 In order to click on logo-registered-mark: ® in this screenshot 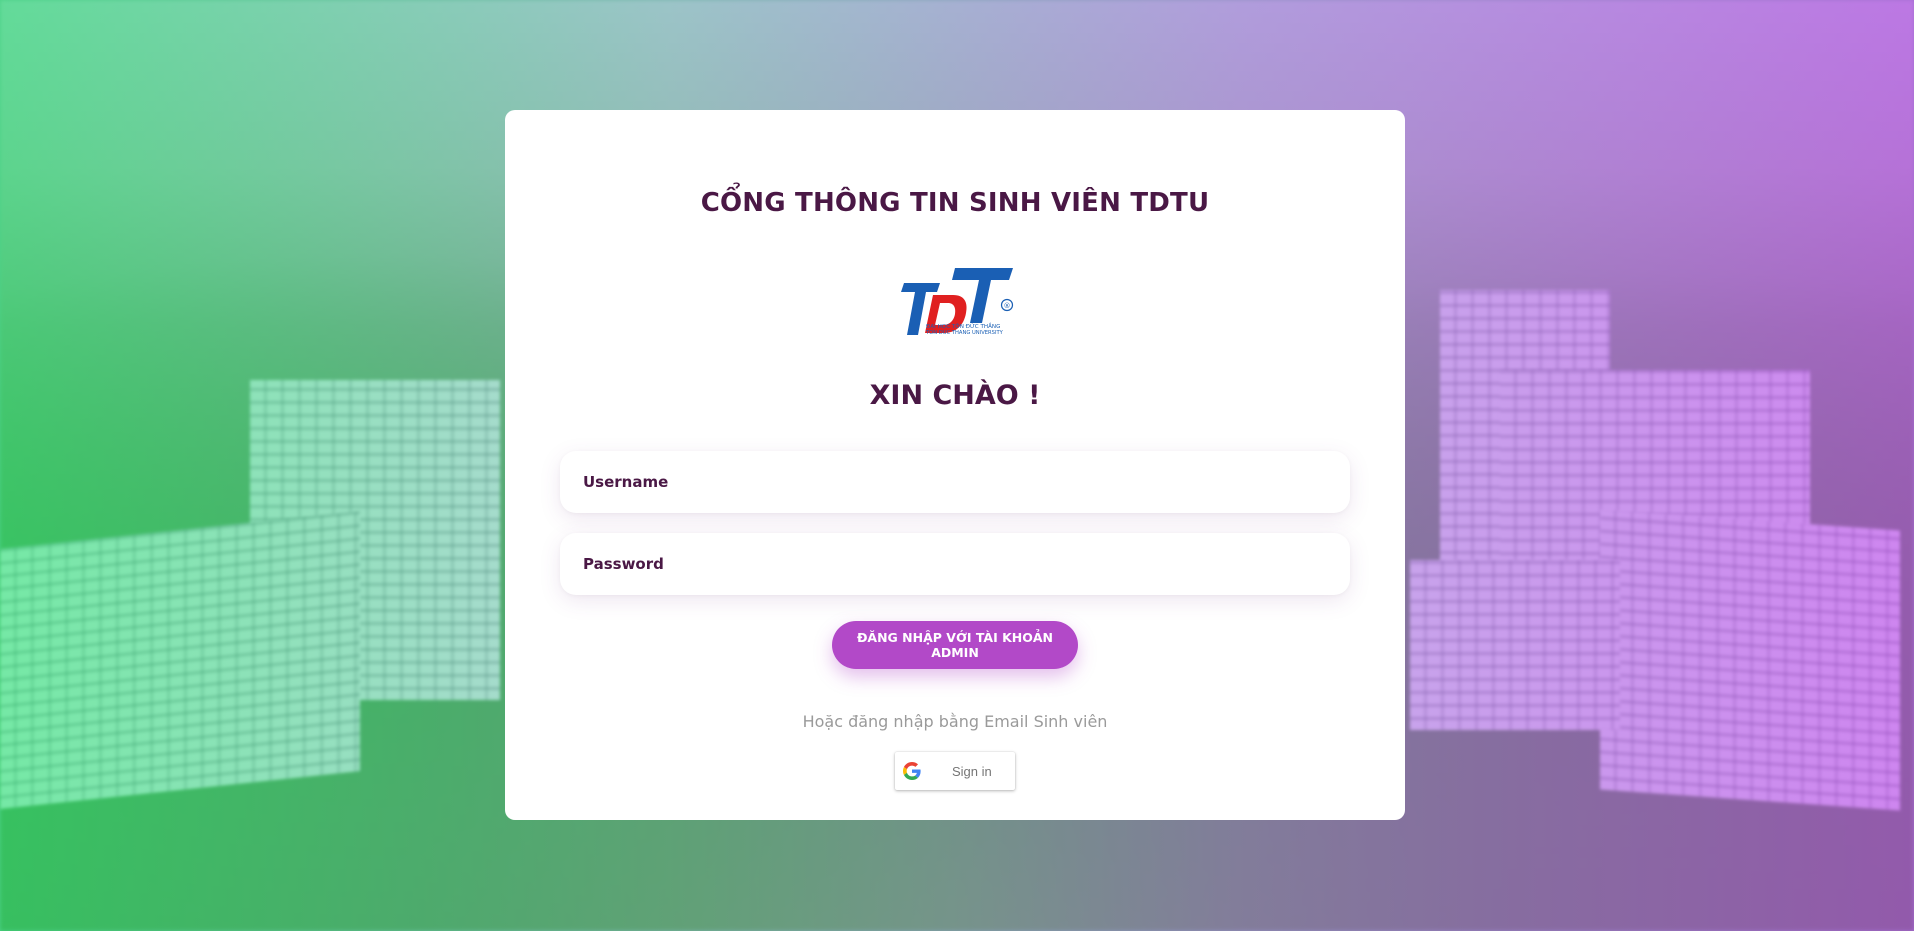, I will do `click(1007, 306)`.